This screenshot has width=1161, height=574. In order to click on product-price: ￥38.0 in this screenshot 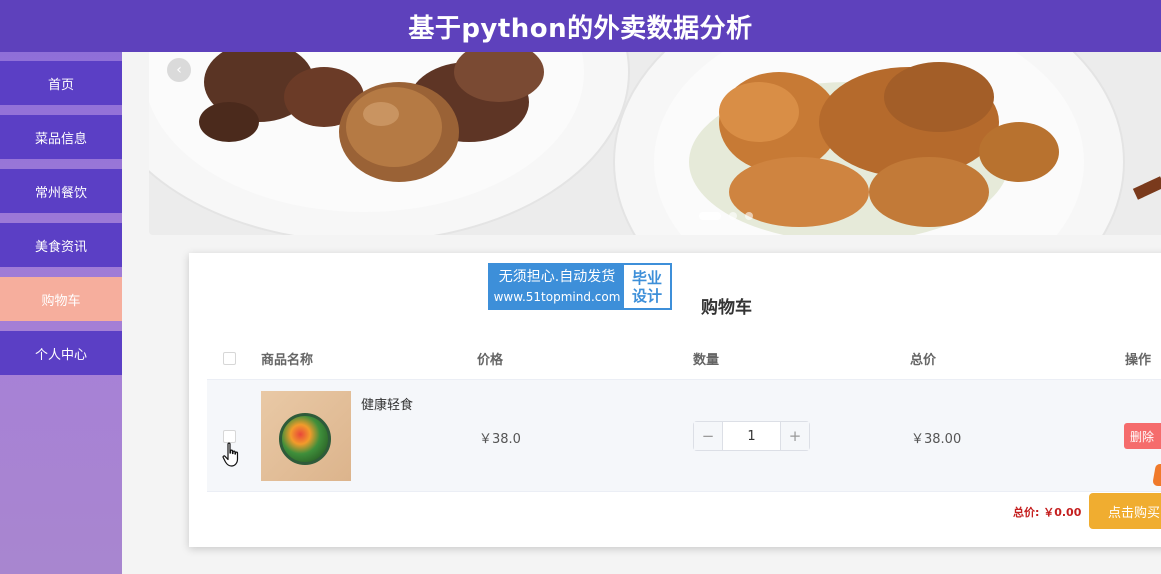, I will do `click(500, 439)`.